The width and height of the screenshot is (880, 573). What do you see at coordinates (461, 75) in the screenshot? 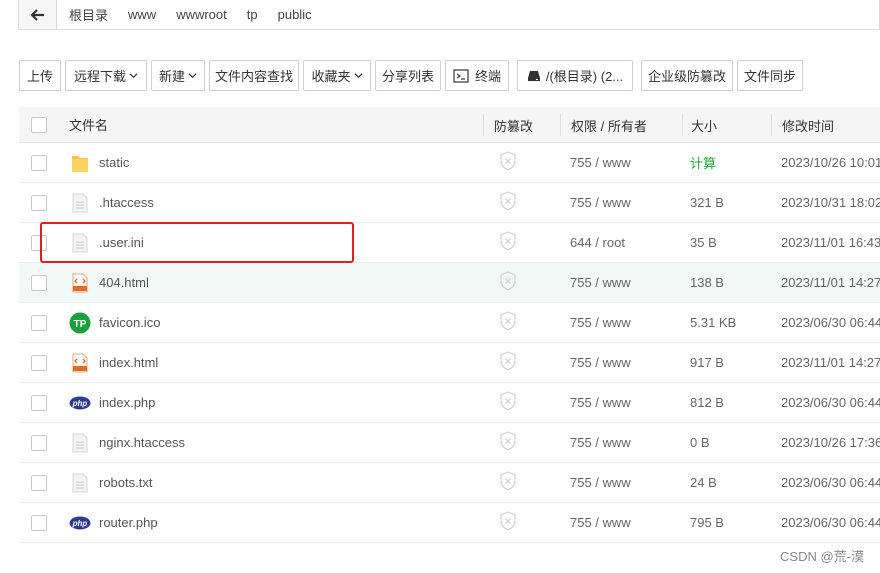
I see `terminal-icon` at bounding box center [461, 75].